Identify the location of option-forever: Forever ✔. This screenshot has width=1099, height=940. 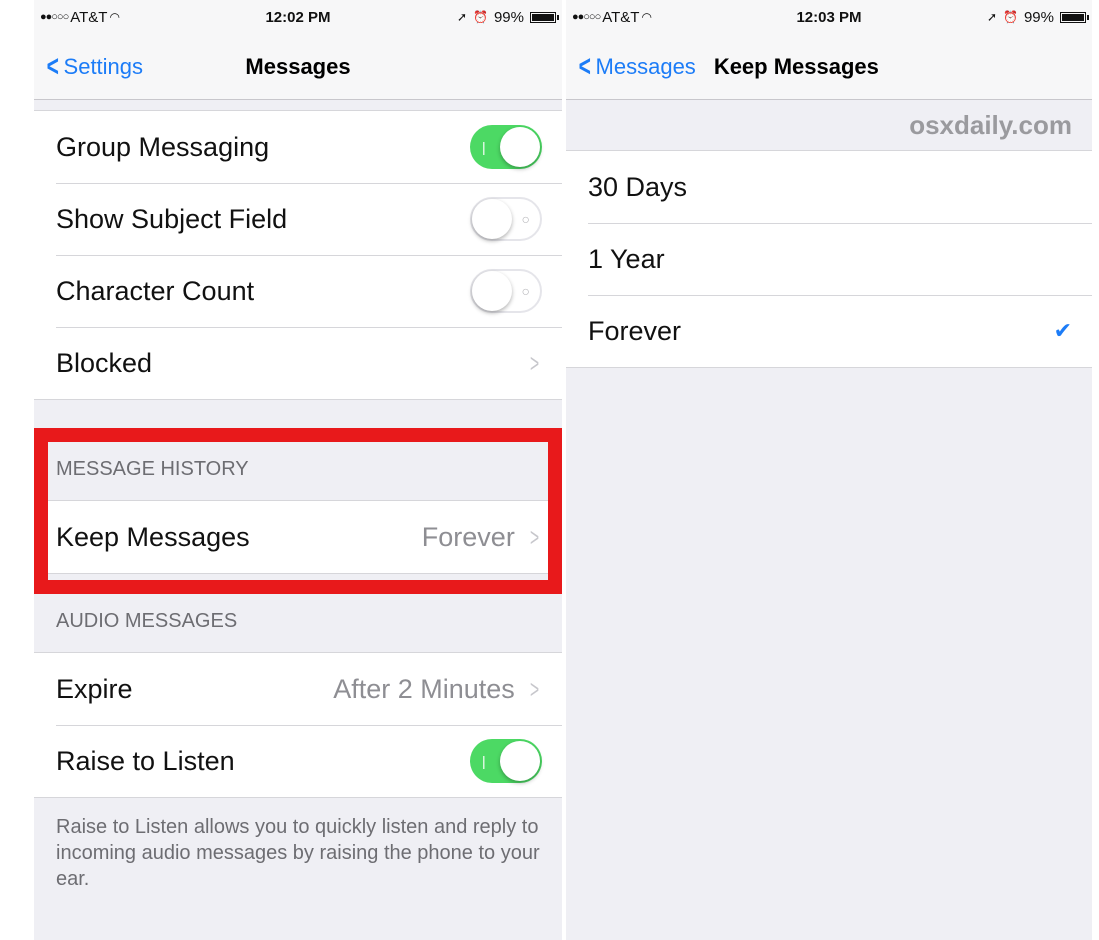
(829, 331).